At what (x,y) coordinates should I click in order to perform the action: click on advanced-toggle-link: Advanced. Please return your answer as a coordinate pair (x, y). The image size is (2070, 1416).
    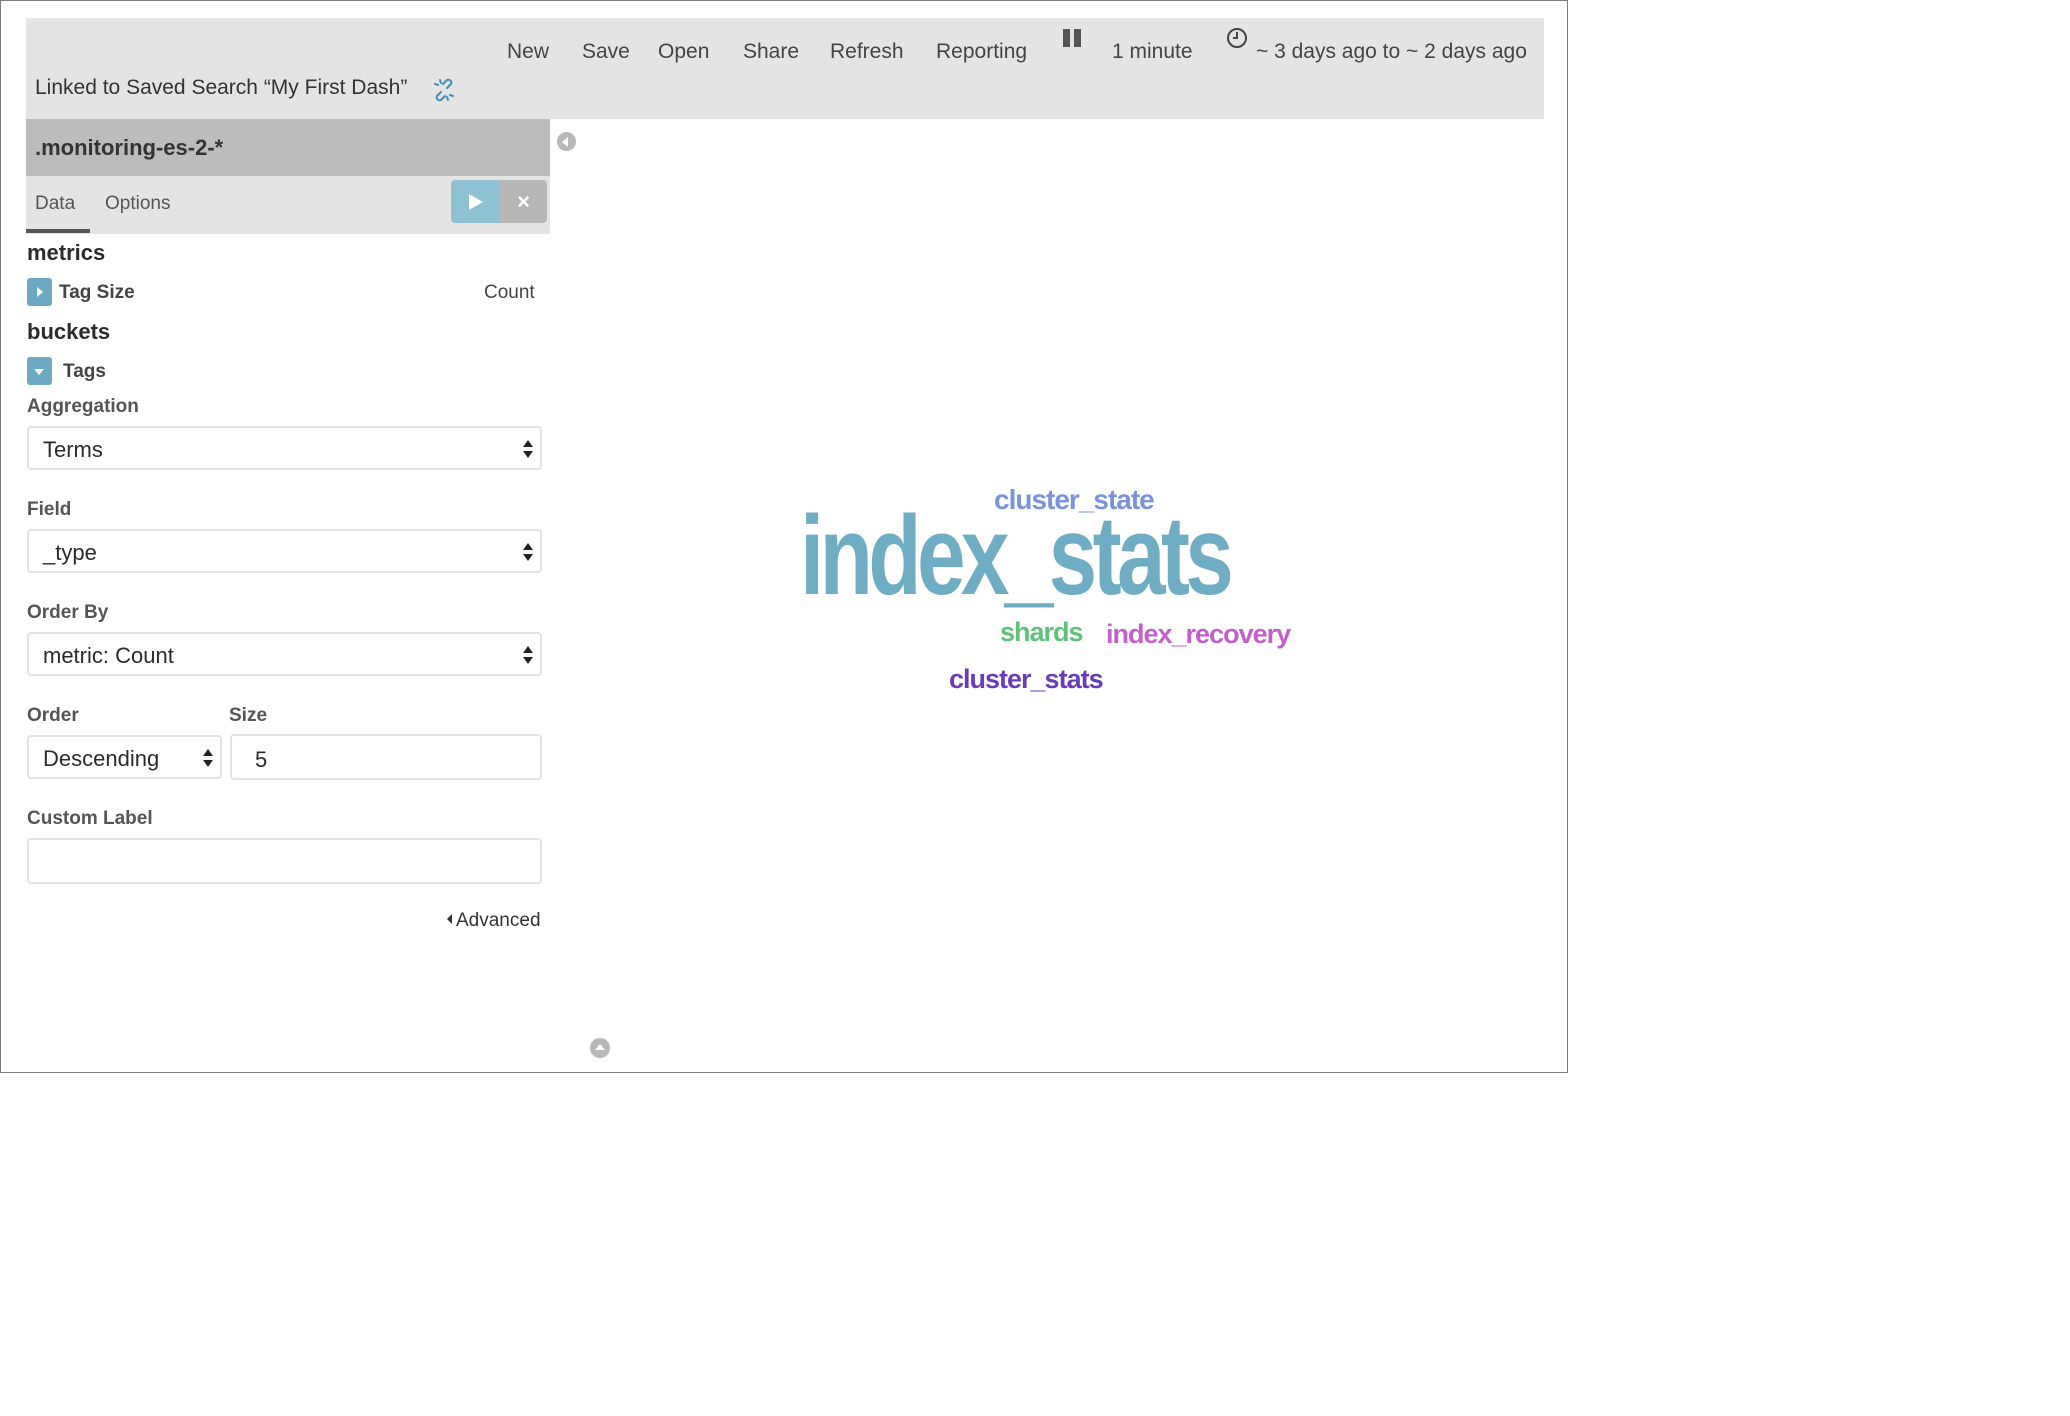
    Looking at the image, I should click on (494, 921).